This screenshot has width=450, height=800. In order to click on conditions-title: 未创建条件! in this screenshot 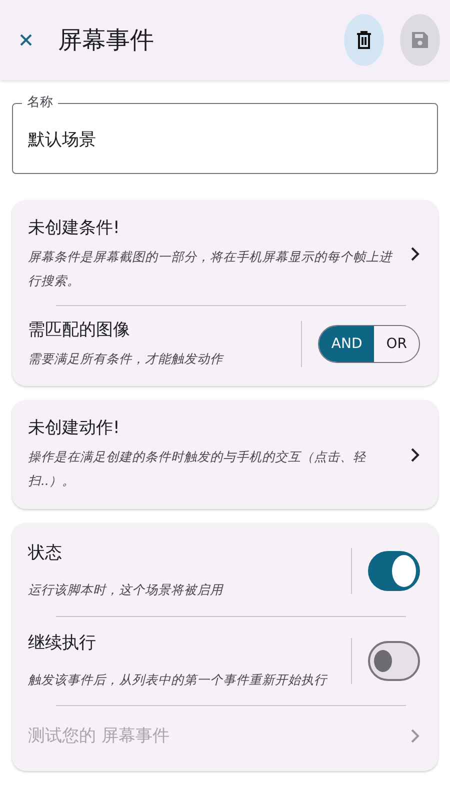, I will do `click(74, 228)`.